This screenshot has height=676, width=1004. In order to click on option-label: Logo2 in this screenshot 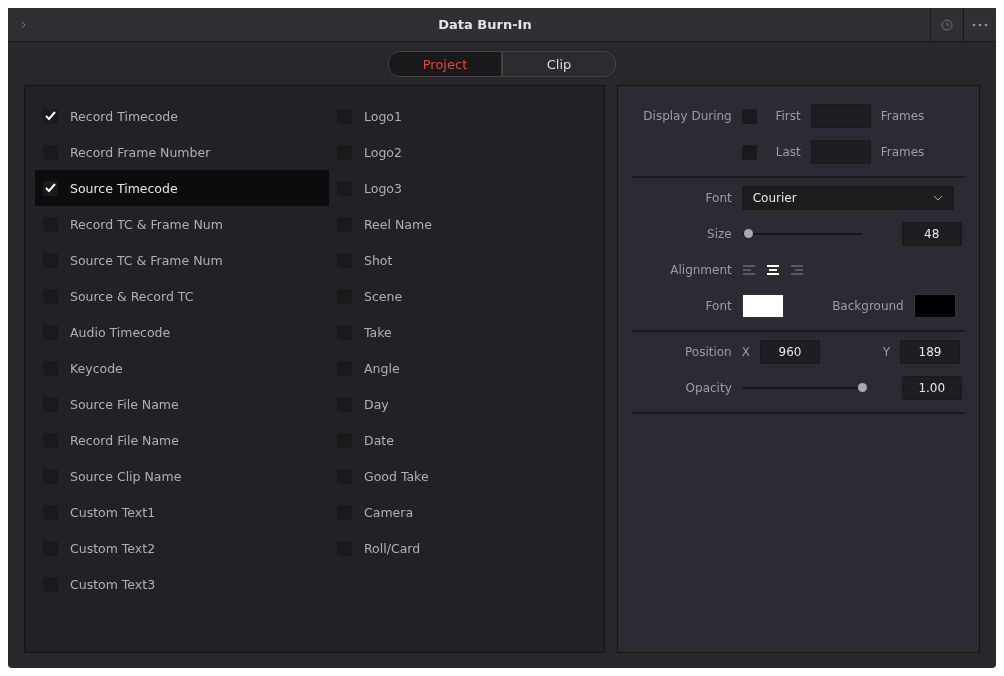, I will do `click(383, 152)`.